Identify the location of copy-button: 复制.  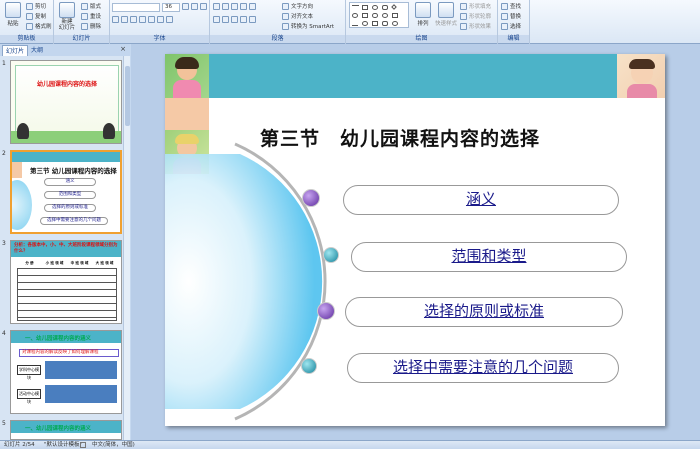
(36, 16).